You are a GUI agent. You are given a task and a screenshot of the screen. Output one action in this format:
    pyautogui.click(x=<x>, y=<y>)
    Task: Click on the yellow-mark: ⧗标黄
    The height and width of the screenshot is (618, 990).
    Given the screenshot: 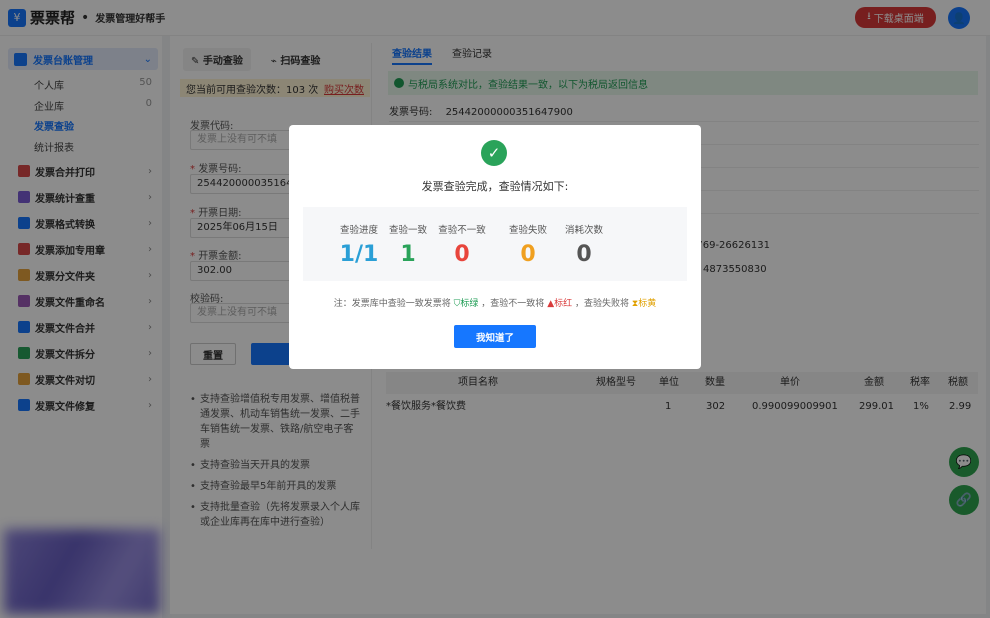 What is the action you would take?
    pyautogui.click(x=644, y=304)
    